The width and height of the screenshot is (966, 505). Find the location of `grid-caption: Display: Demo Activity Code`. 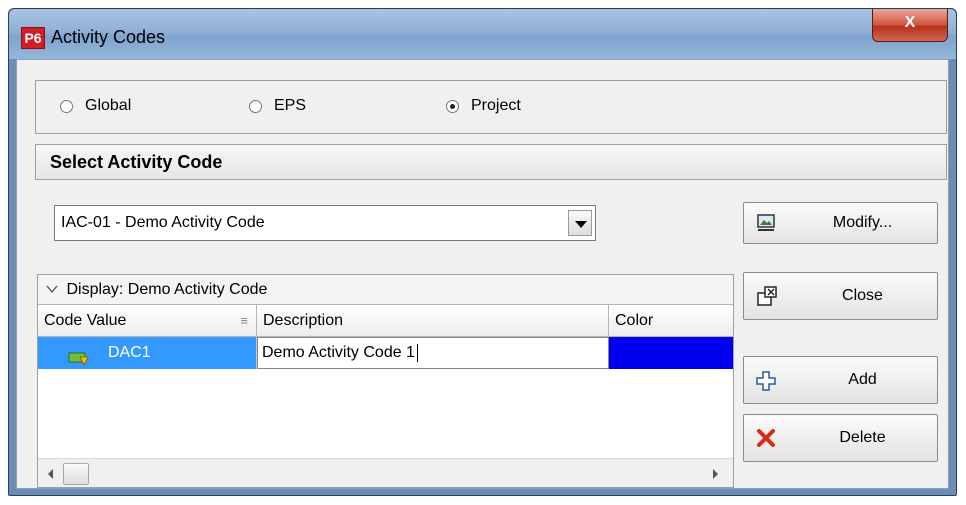

grid-caption: Display: Demo Activity Code is located at coordinates (385, 290).